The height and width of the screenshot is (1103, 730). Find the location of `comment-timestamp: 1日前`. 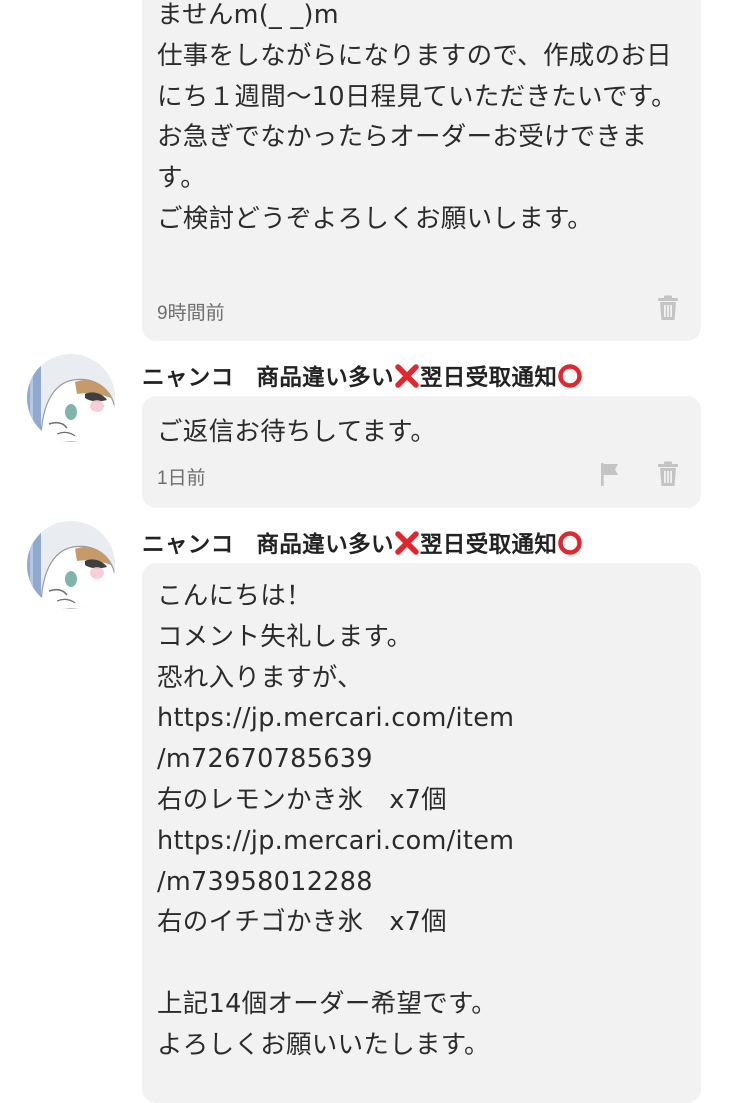

comment-timestamp: 1日前 is located at coordinates (181, 478).